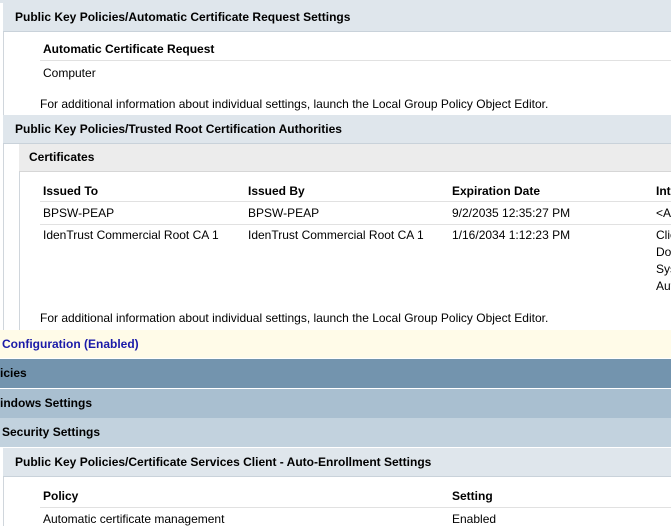 This screenshot has height=526, width=671. I want to click on security-settings-bar: Security Settings, so click(335, 432).